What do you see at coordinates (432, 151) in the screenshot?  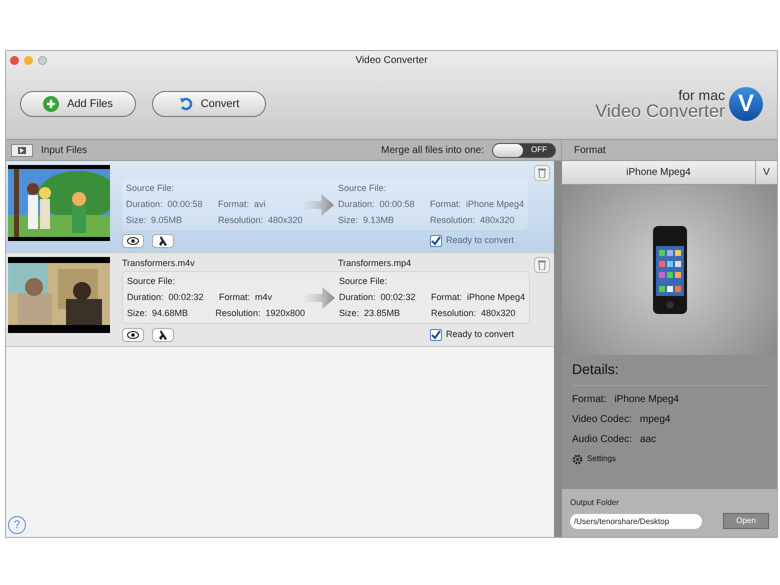 I see `merge-label: Merge all files into one:` at bounding box center [432, 151].